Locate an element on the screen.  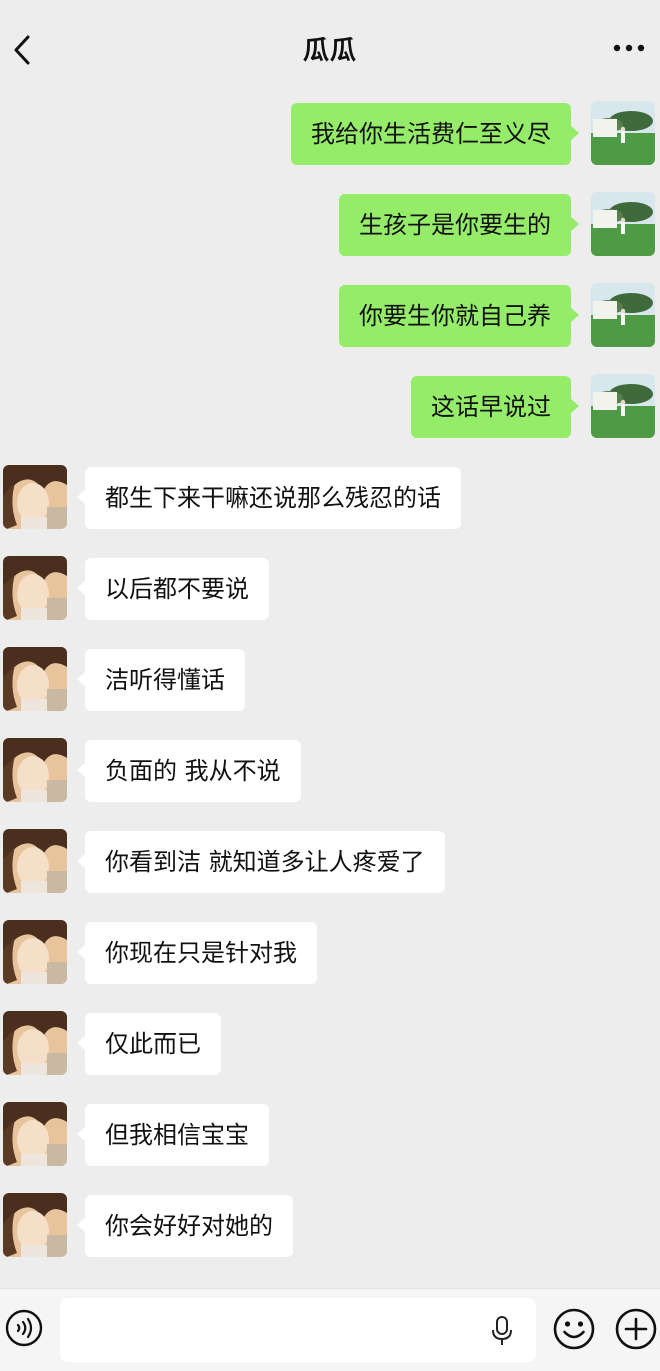
input-bar is located at coordinates (330, 1329).